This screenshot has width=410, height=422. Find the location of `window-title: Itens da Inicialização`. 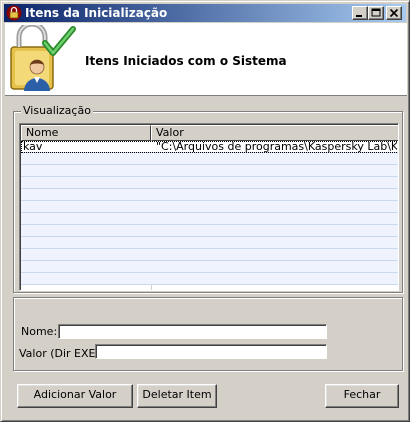

window-title: Itens da Inicialização is located at coordinates (96, 13).